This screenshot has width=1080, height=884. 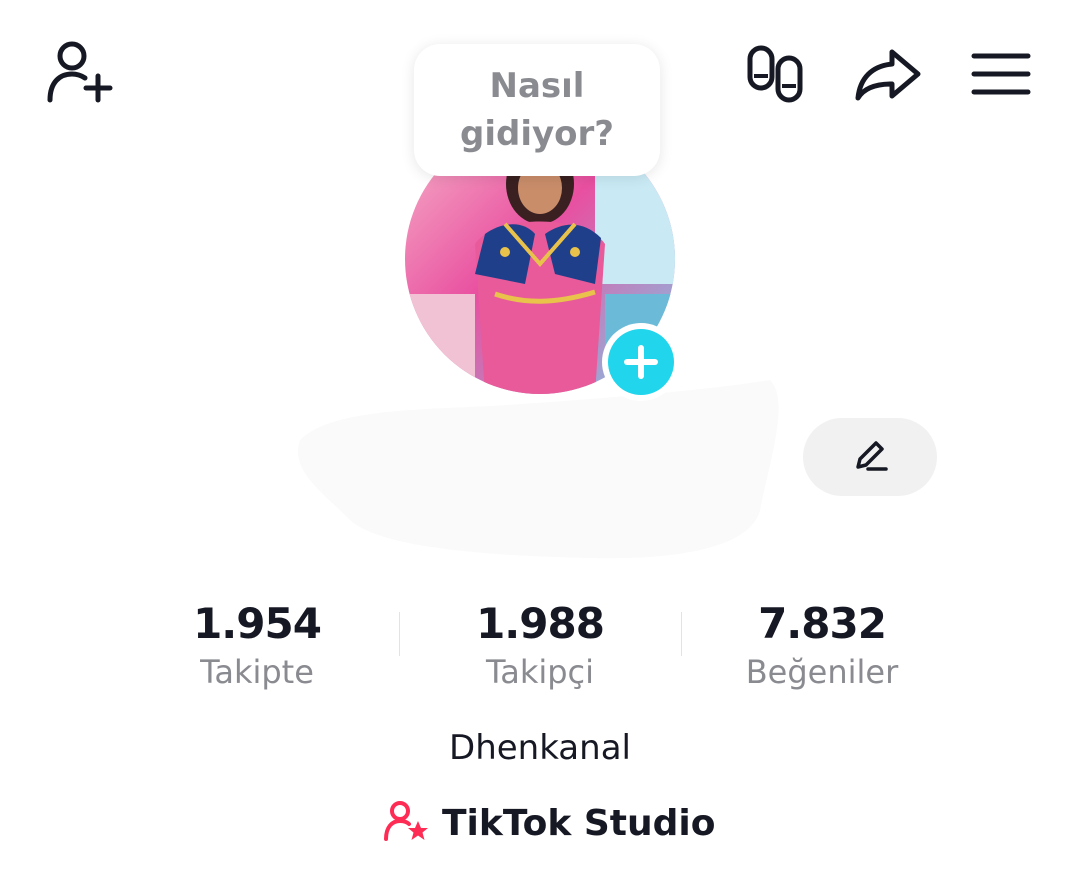 What do you see at coordinates (776, 75) in the screenshot?
I see `footprints-icon` at bounding box center [776, 75].